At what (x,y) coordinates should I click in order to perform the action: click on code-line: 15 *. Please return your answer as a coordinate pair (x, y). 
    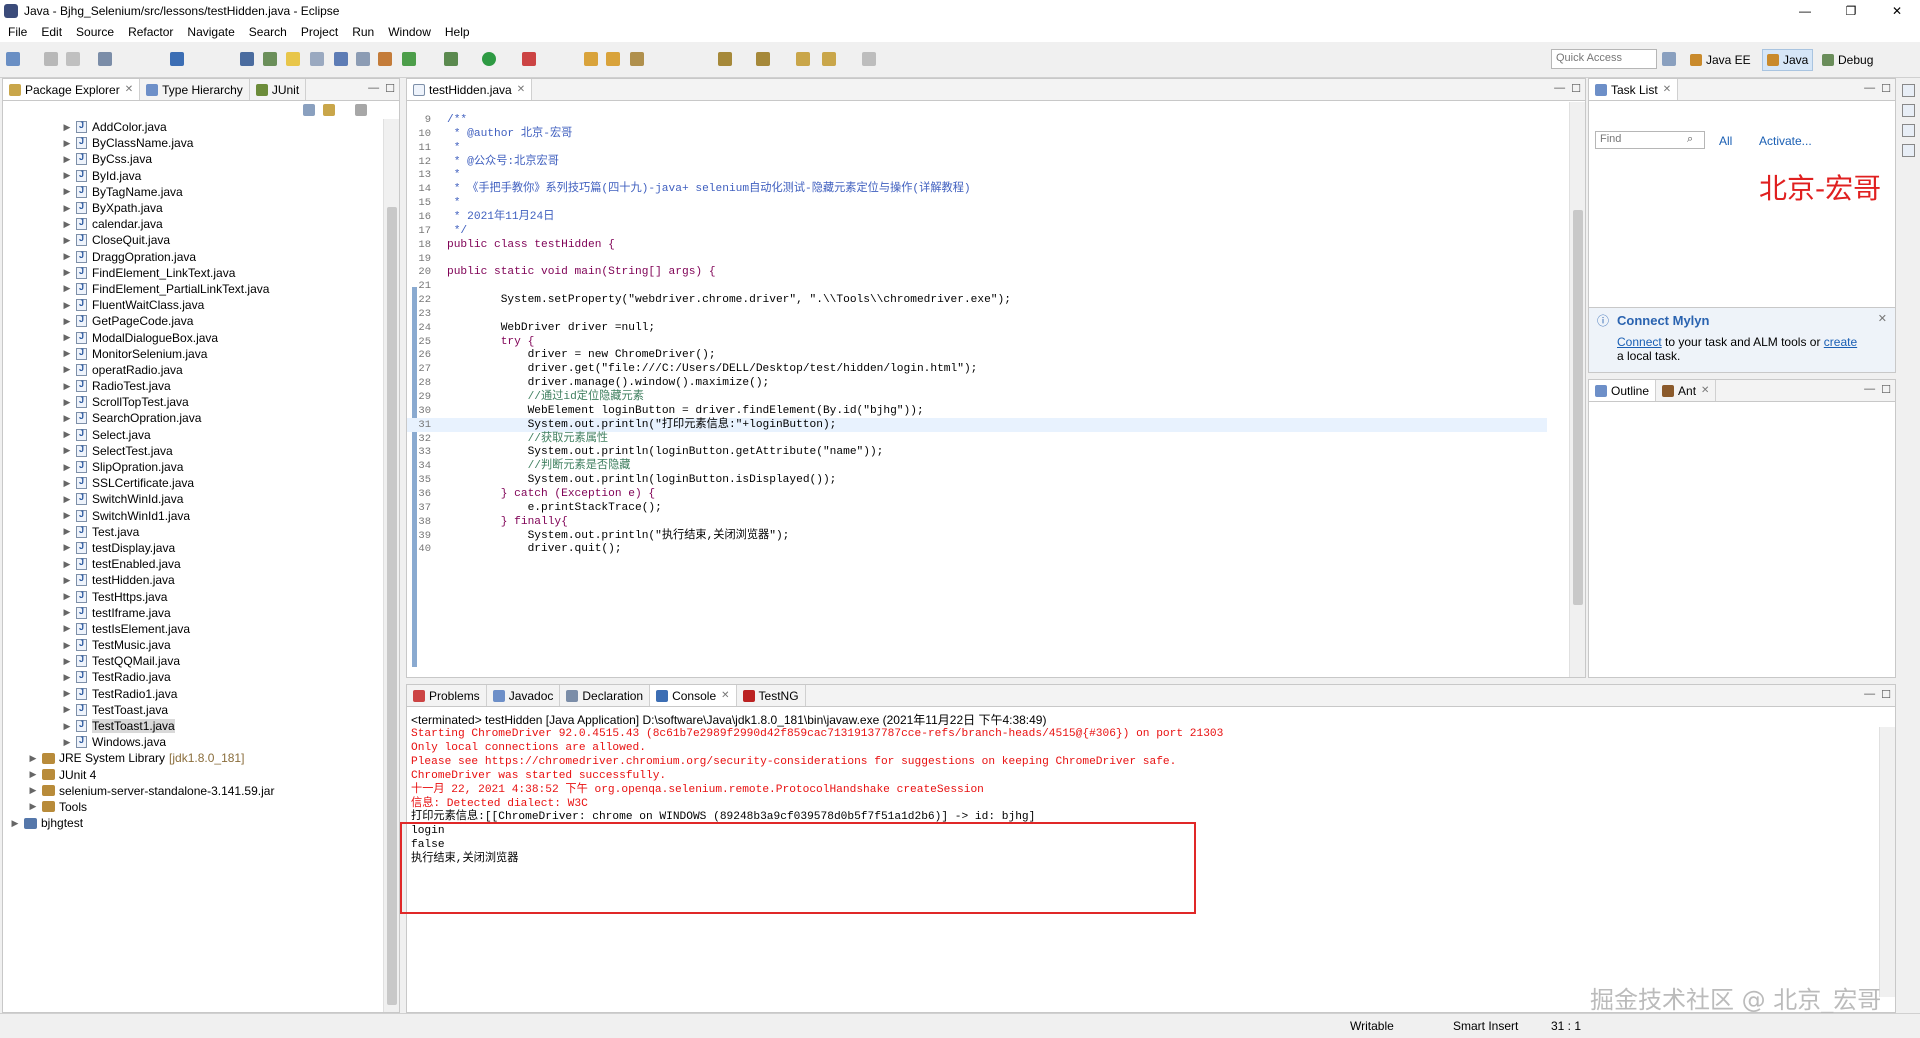
    Looking at the image, I should click on (977, 203).